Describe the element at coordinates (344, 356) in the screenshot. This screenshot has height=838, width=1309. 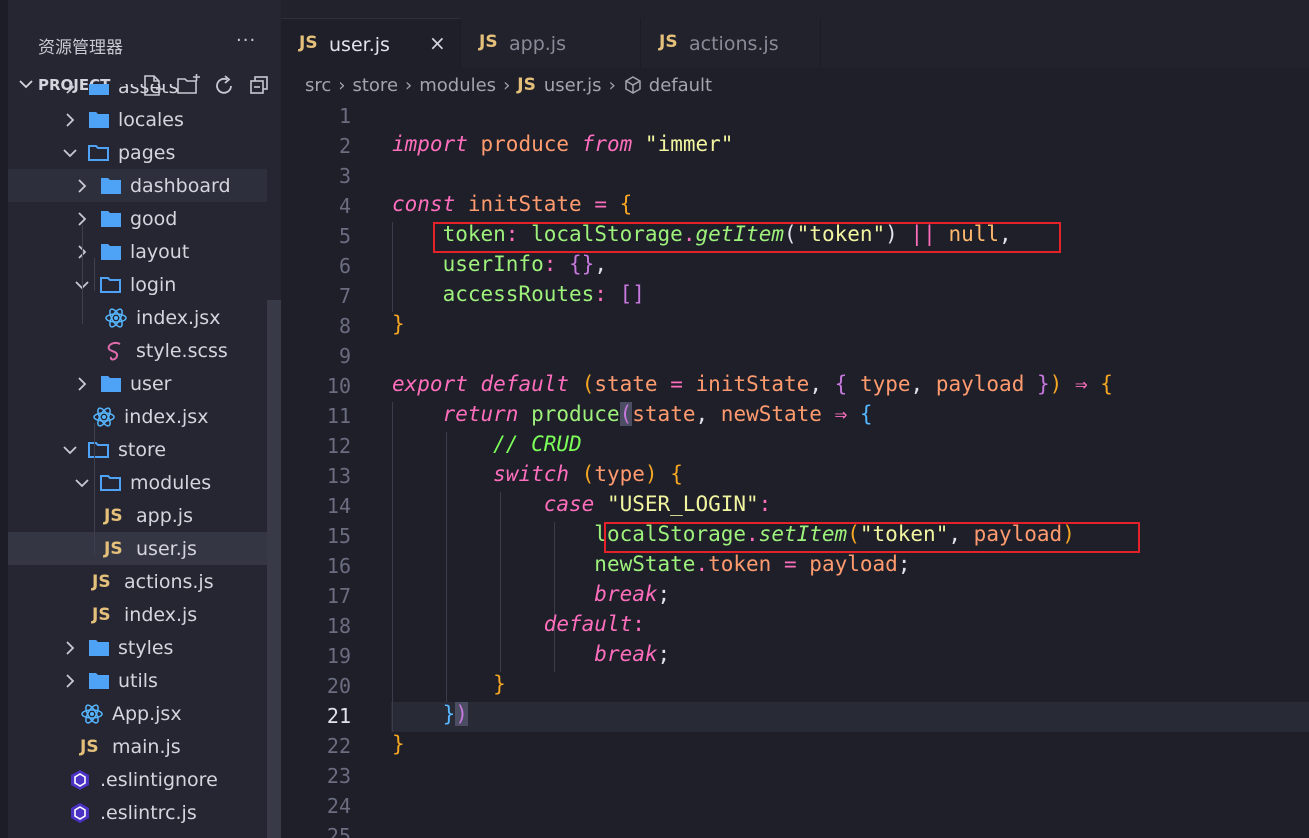
I see `line-number: 9` at that location.